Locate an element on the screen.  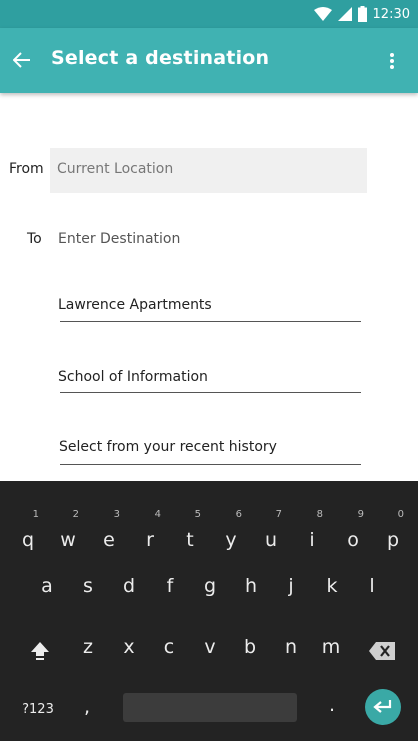
key-label: y is located at coordinates (231, 540).